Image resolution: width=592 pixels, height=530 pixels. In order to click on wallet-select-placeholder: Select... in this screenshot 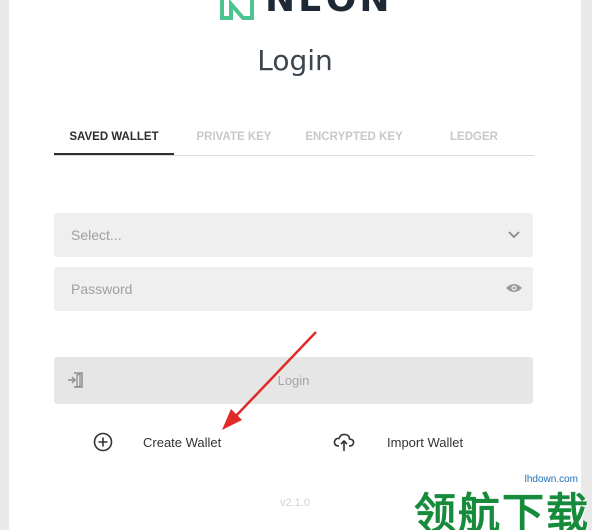, I will do `click(96, 235)`.